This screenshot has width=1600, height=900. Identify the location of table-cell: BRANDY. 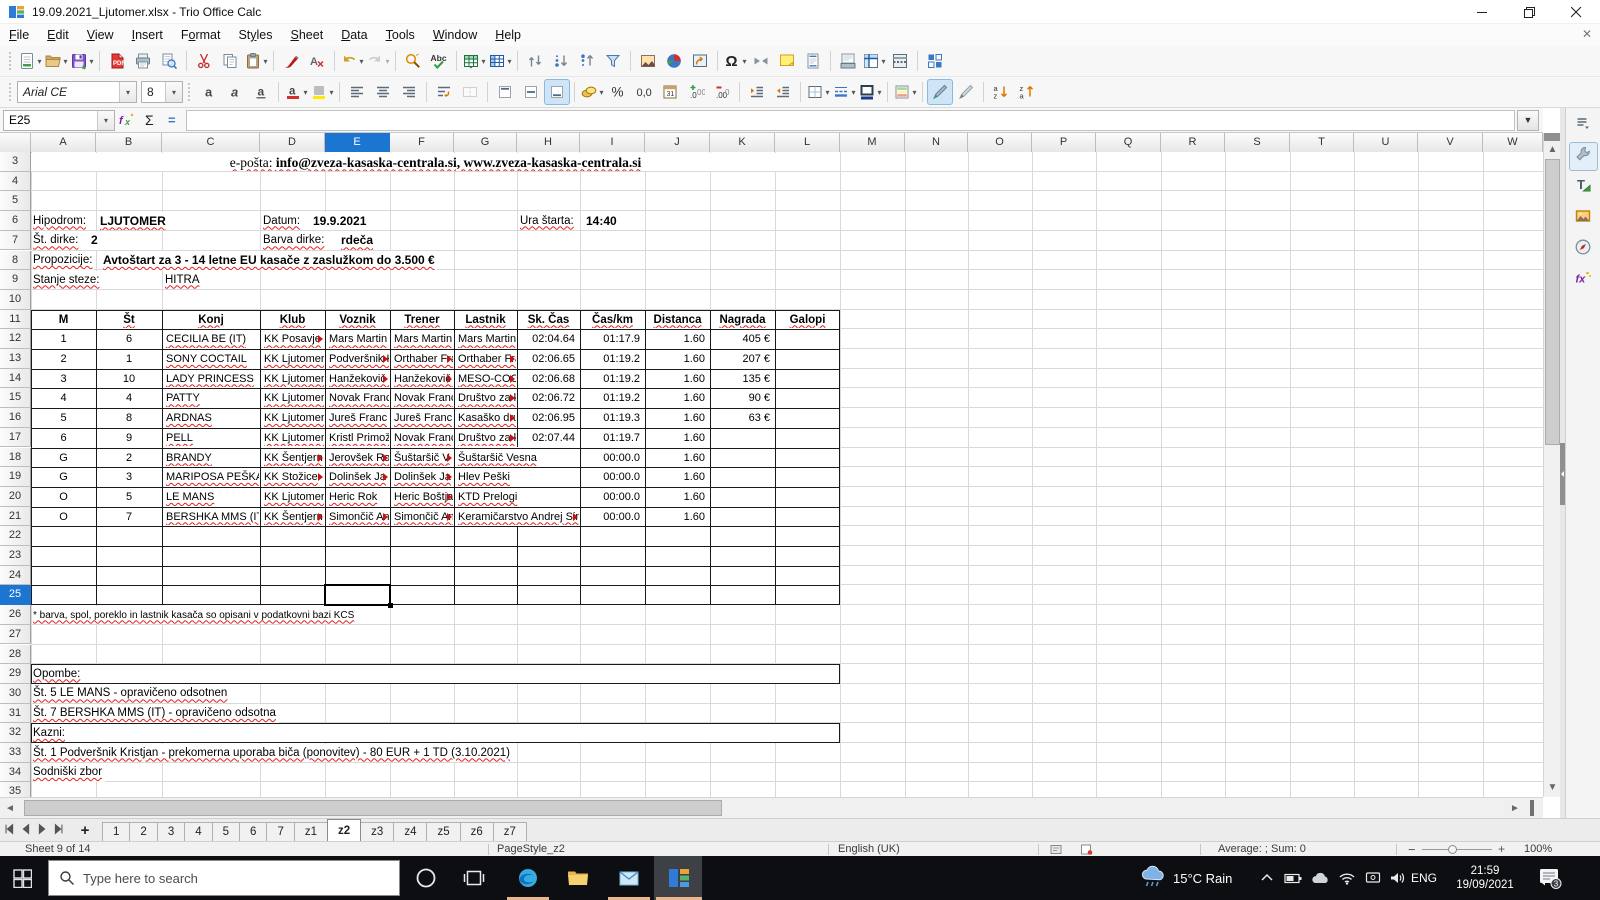
(211, 458).